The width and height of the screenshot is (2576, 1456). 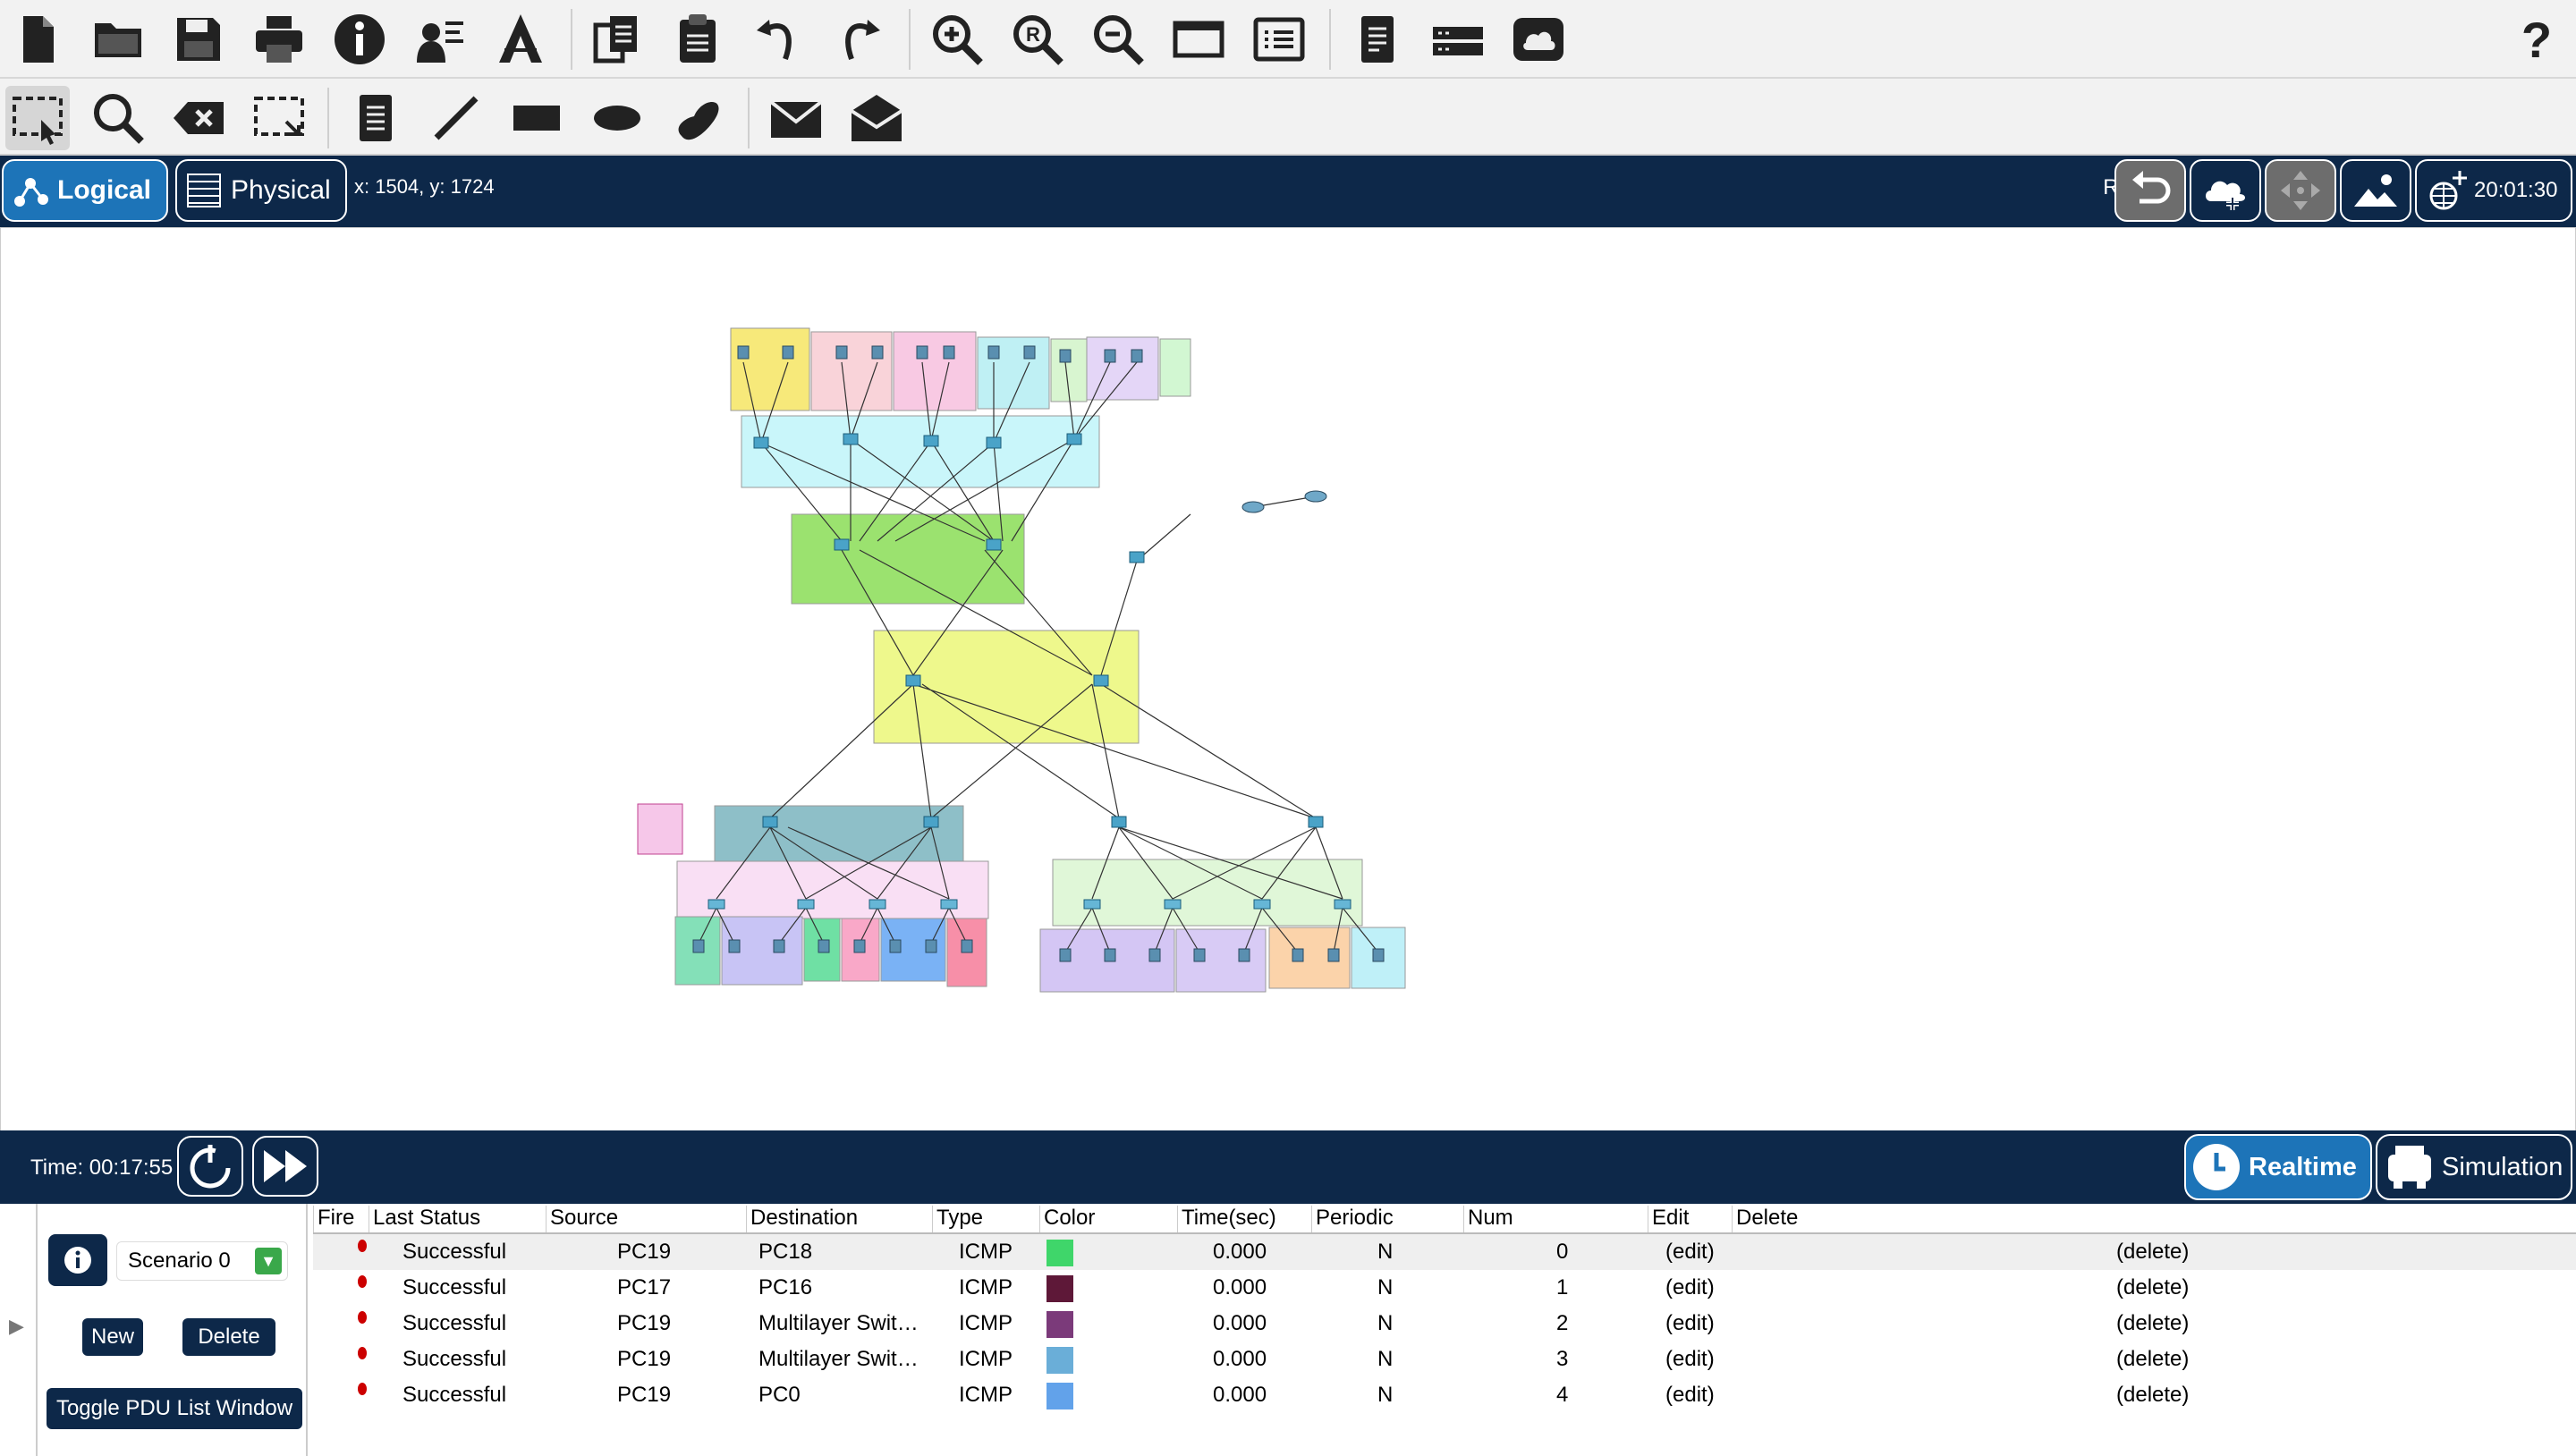 What do you see at coordinates (1538, 39) in the screenshot?
I see `pt-cloud-icon` at bounding box center [1538, 39].